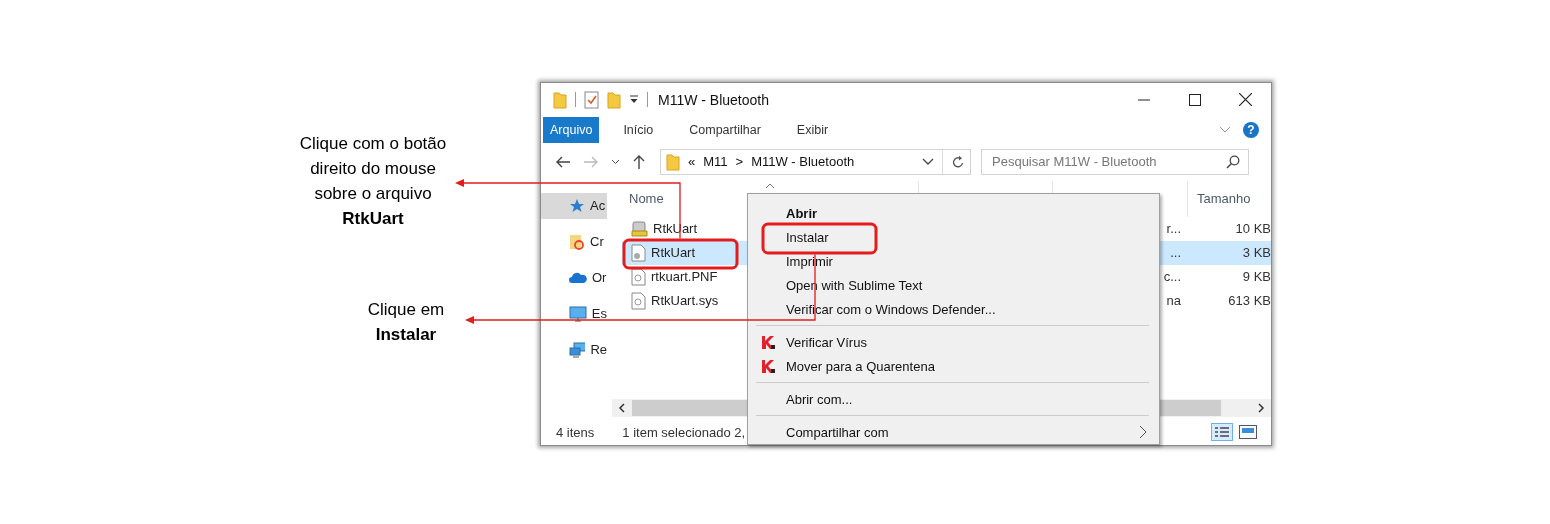 The width and height of the screenshot is (1550, 524). What do you see at coordinates (1249, 301) in the screenshot?
I see `table-cell: 613 KB` at bounding box center [1249, 301].